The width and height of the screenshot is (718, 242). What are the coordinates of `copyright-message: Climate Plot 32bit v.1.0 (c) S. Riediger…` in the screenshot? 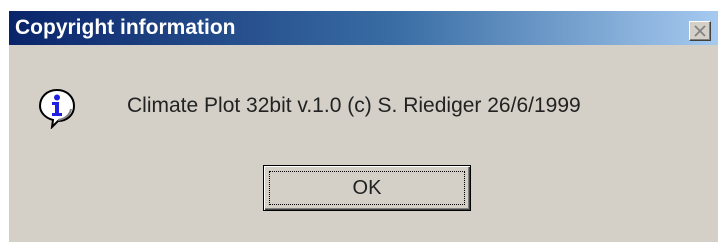 It's located at (354, 105).